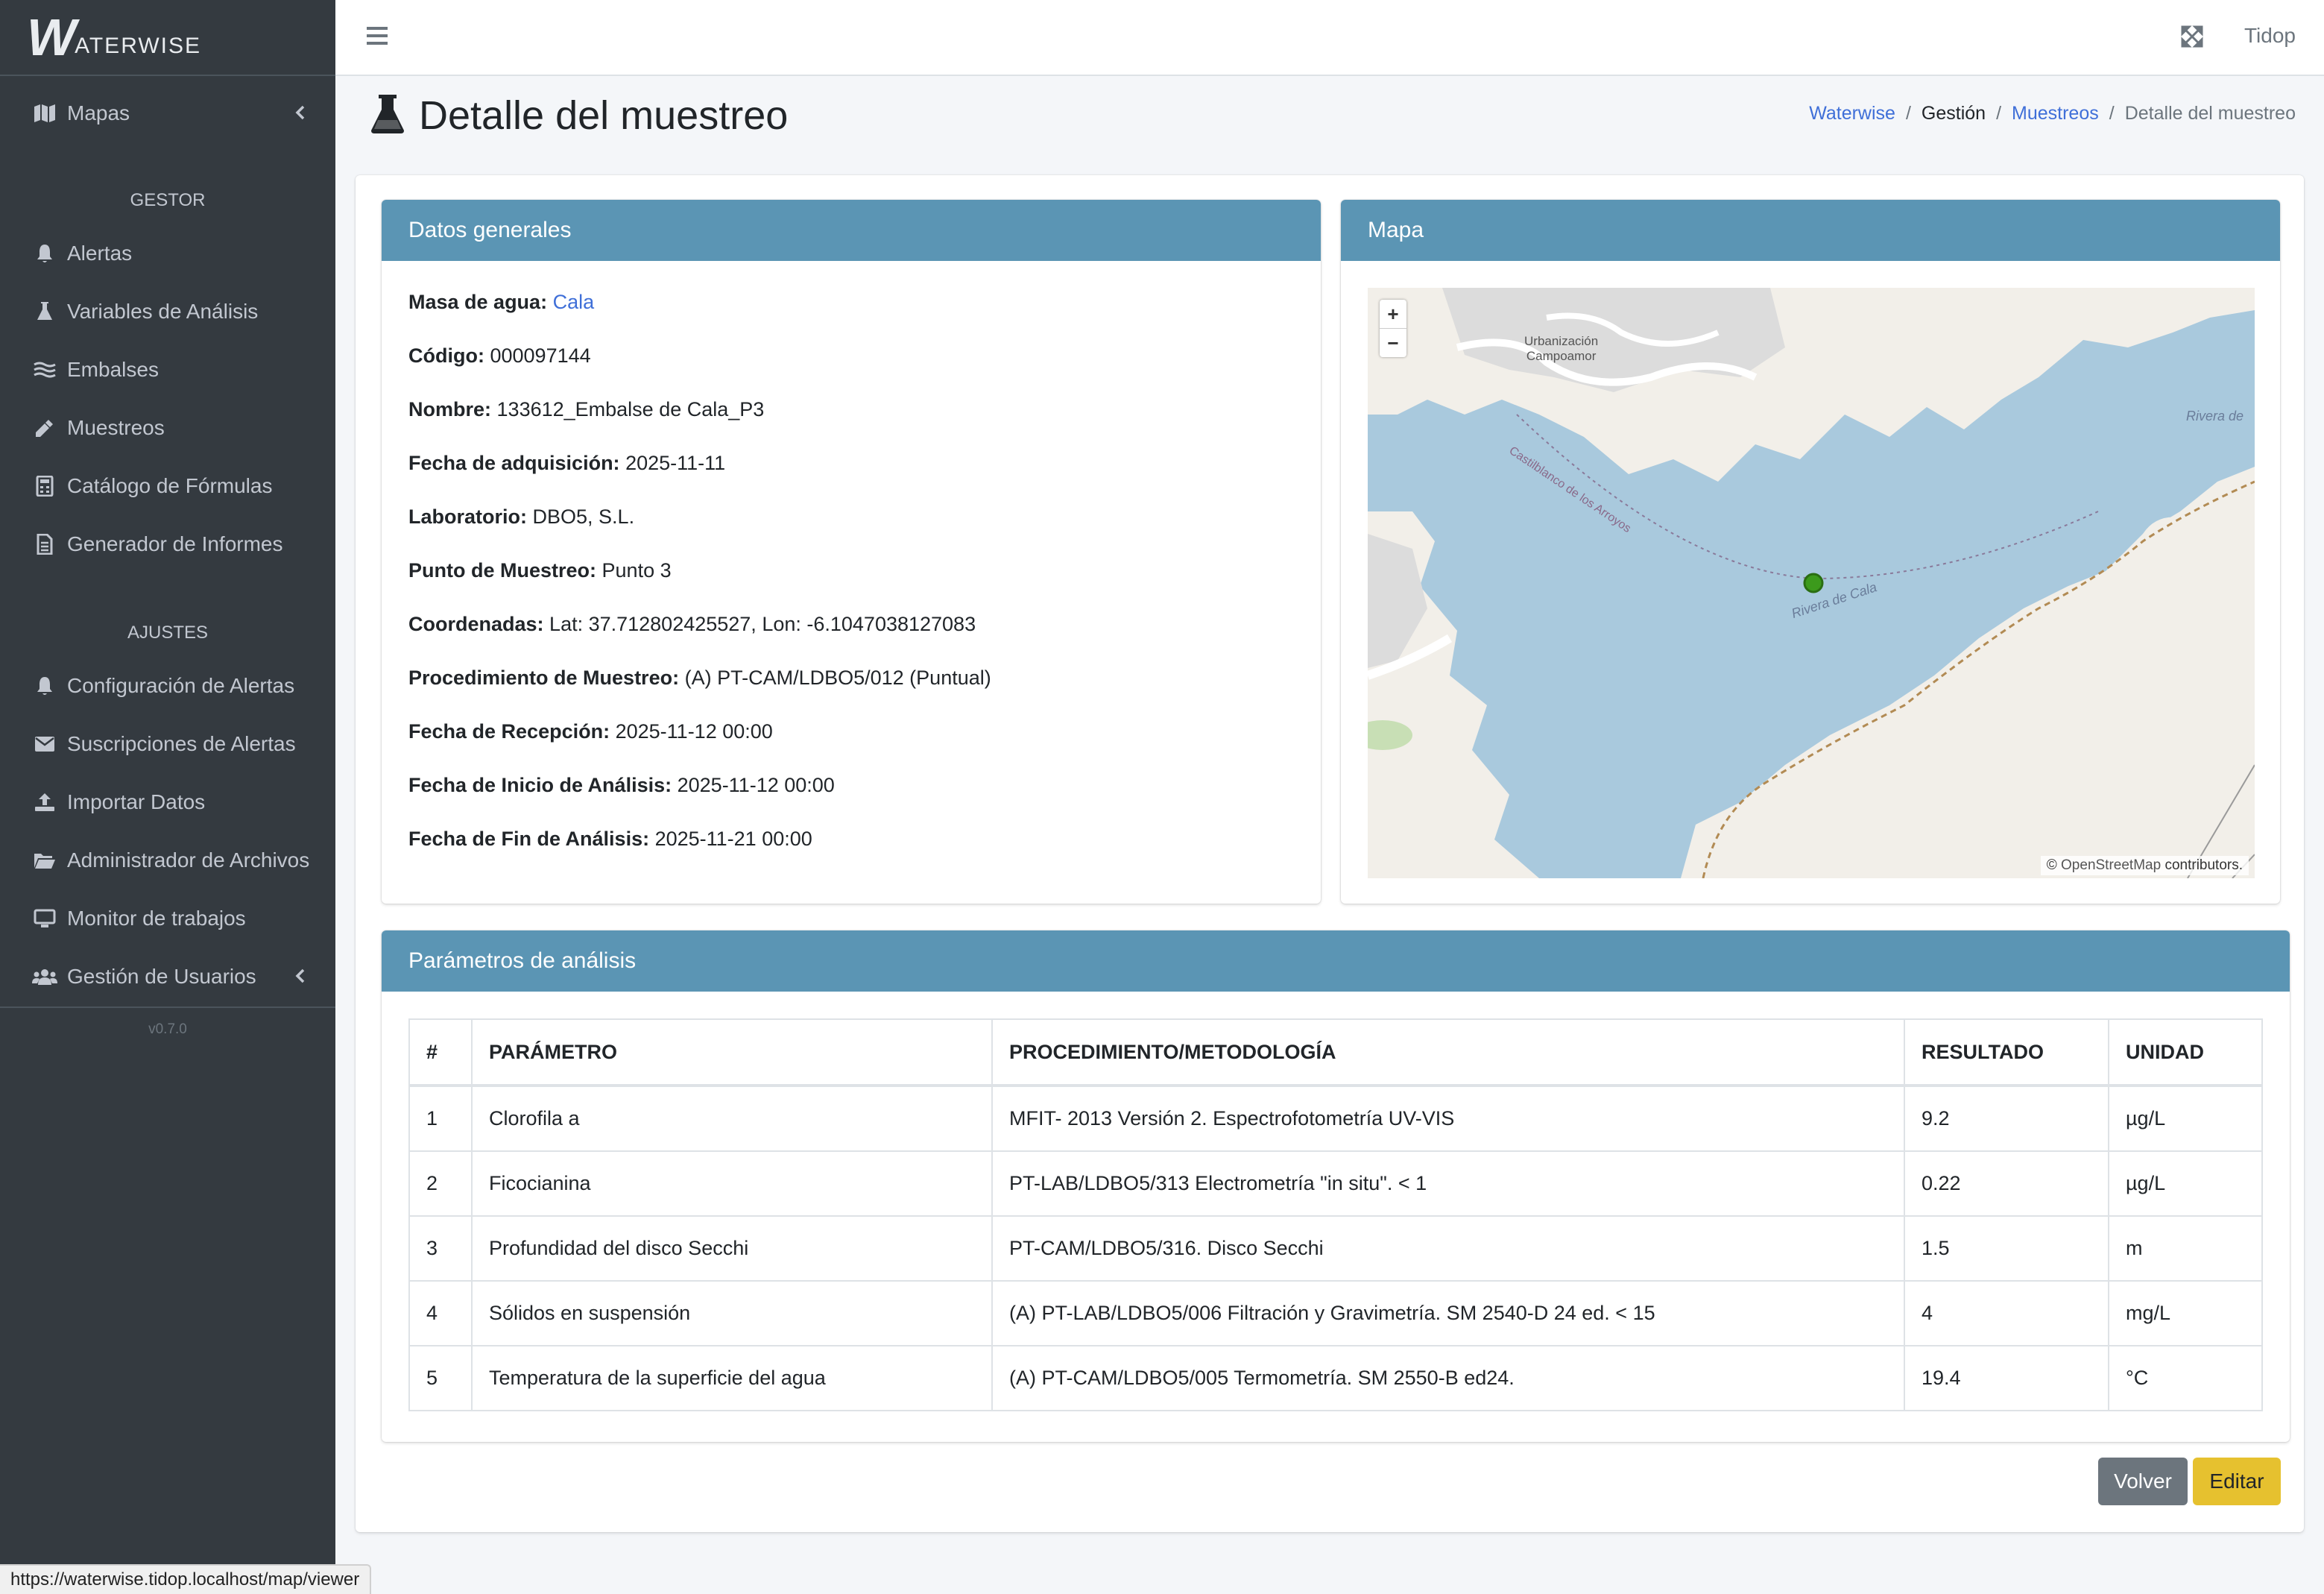 The height and width of the screenshot is (1594, 2324). I want to click on sidebar-item-catalogo: Catálogo de Fórmulas, so click(167, 486).